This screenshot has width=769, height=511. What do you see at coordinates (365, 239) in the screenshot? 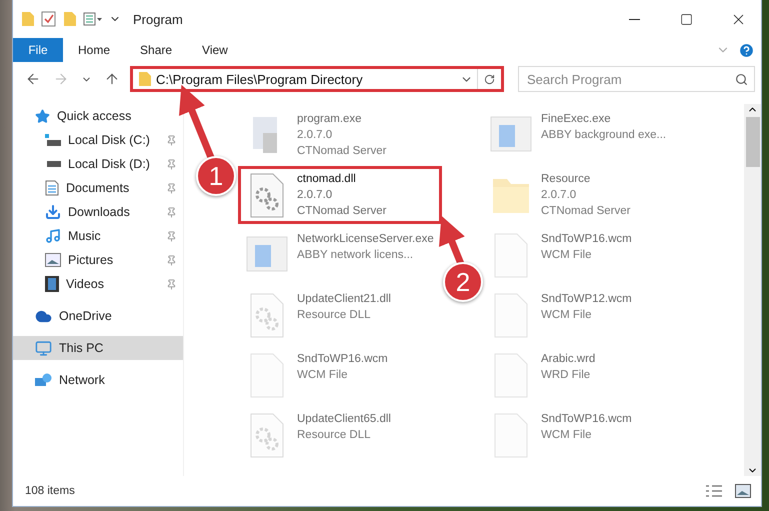
I see `file-name: NetworkLicenseServer.exe` at bounding box center [365, 239].